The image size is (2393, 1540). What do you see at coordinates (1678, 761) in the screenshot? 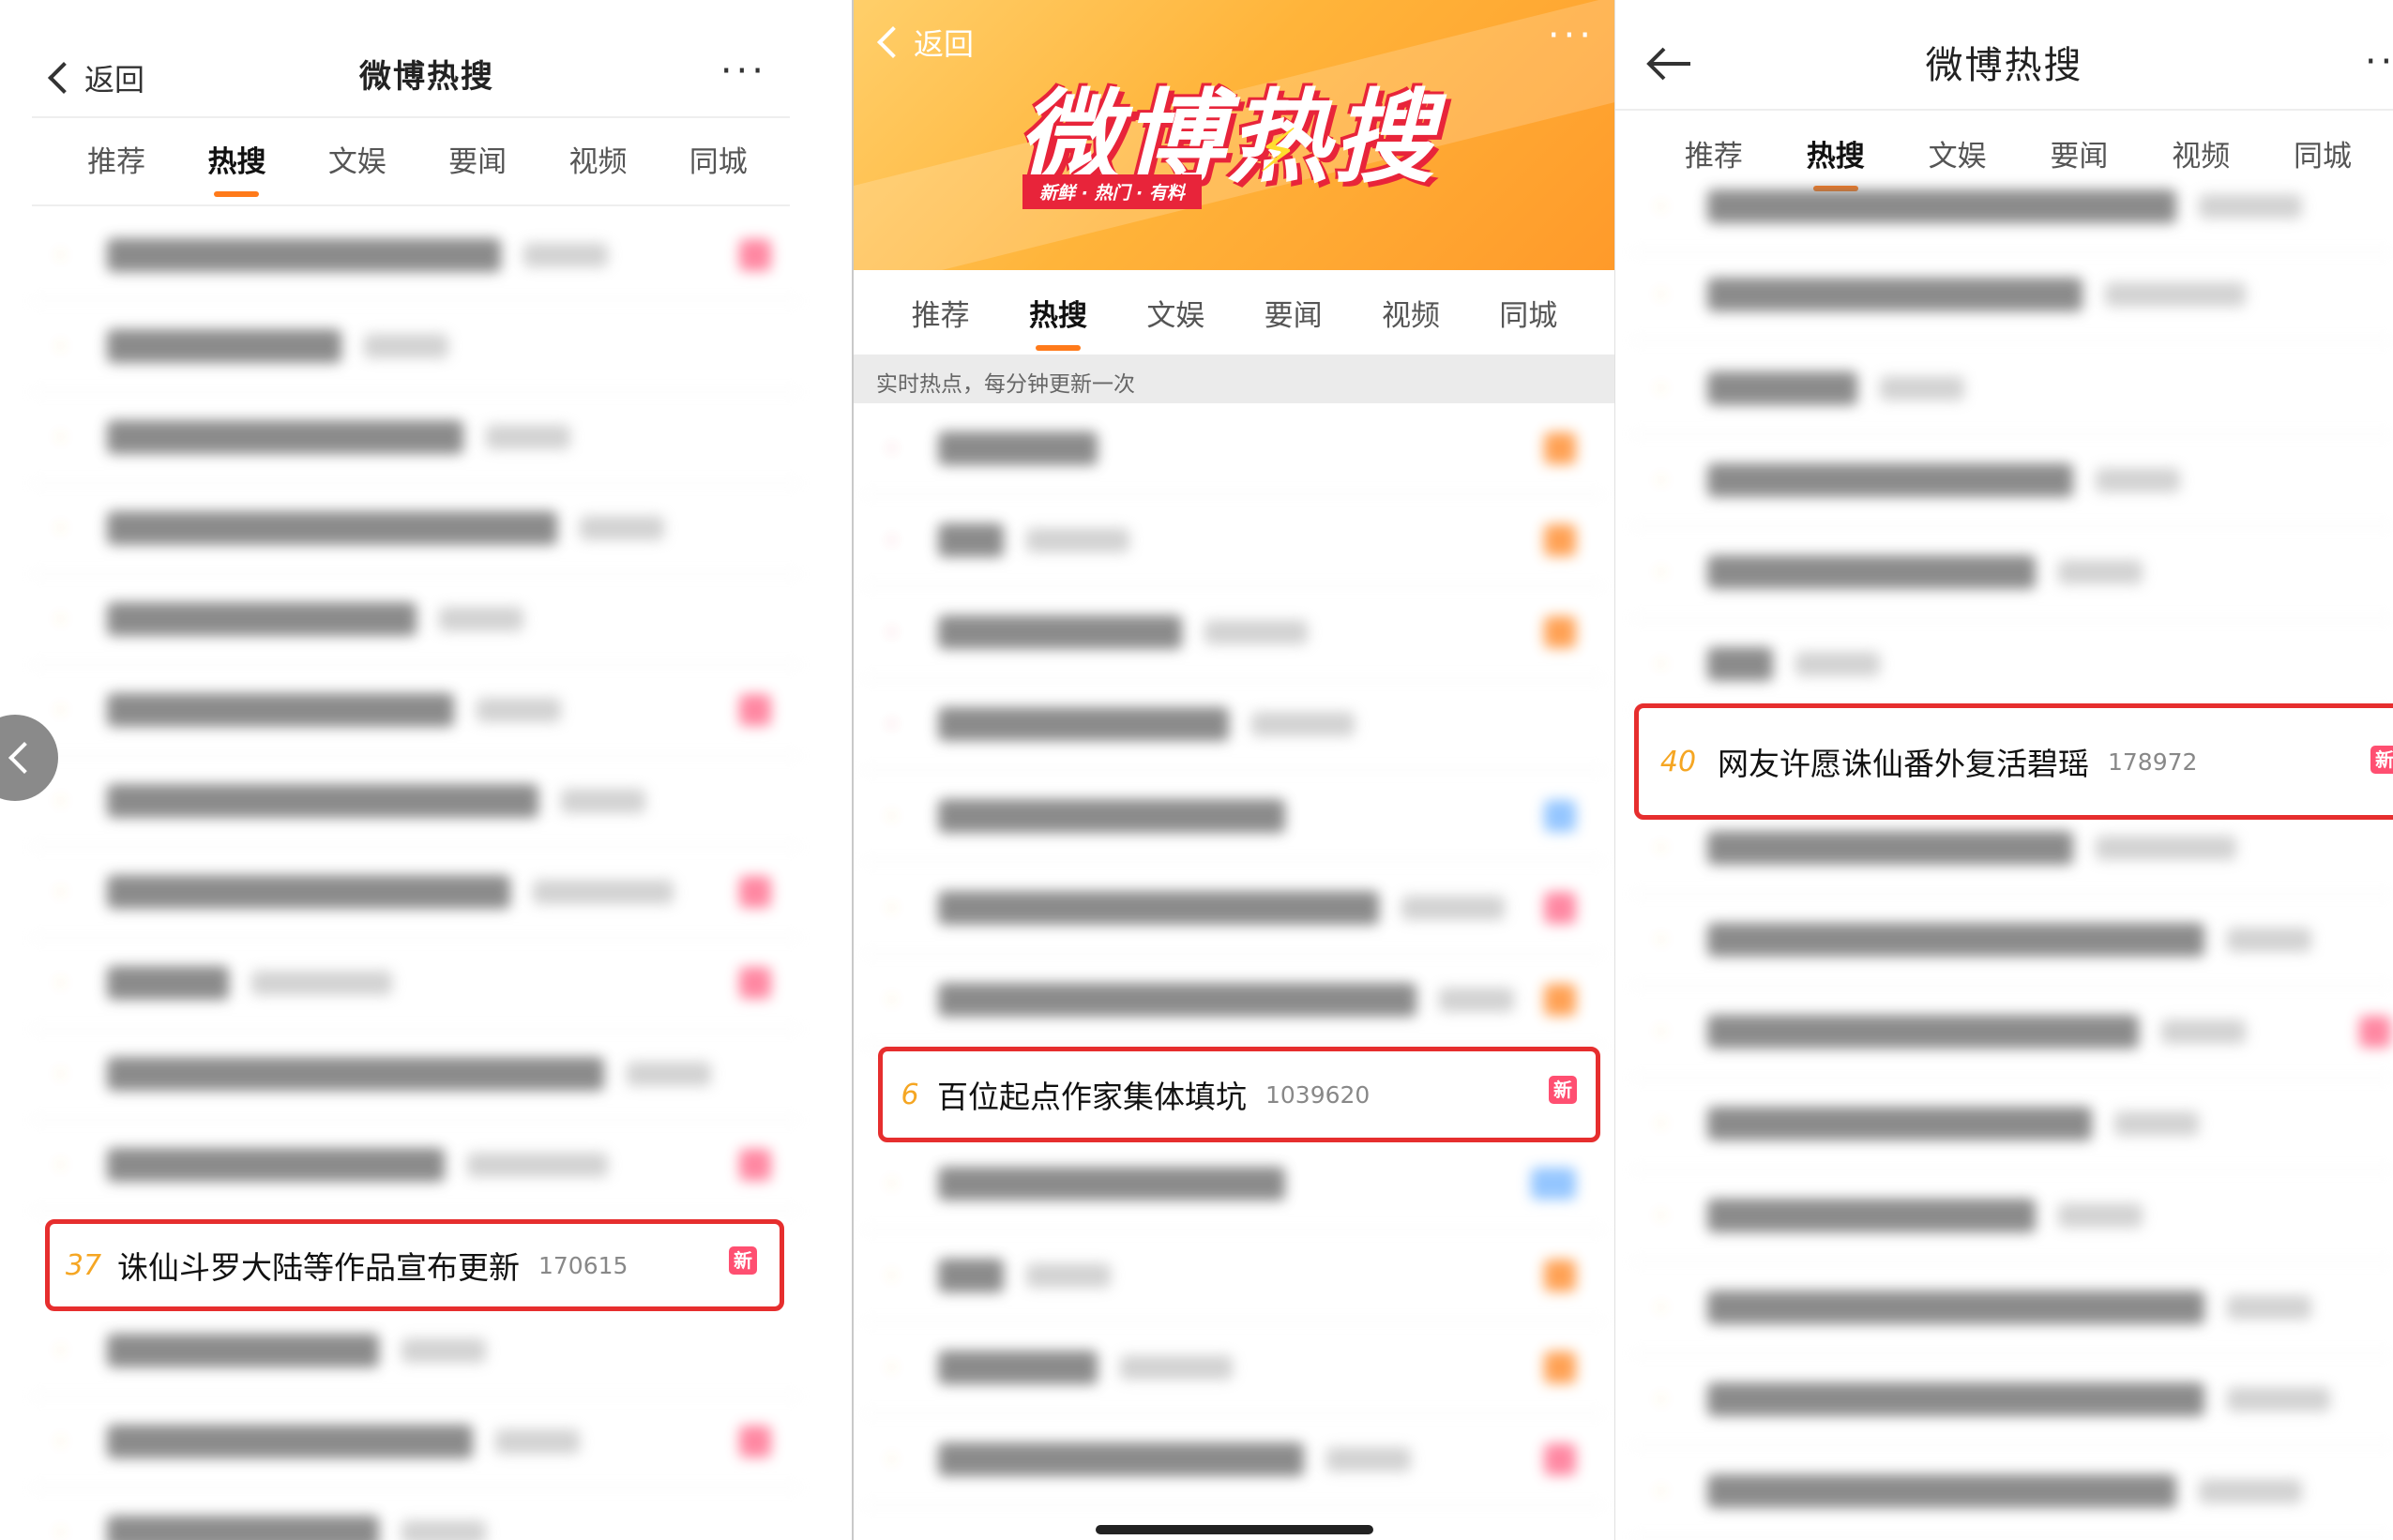
I see `rank-number: 40` at bounding box center [1678, 761].